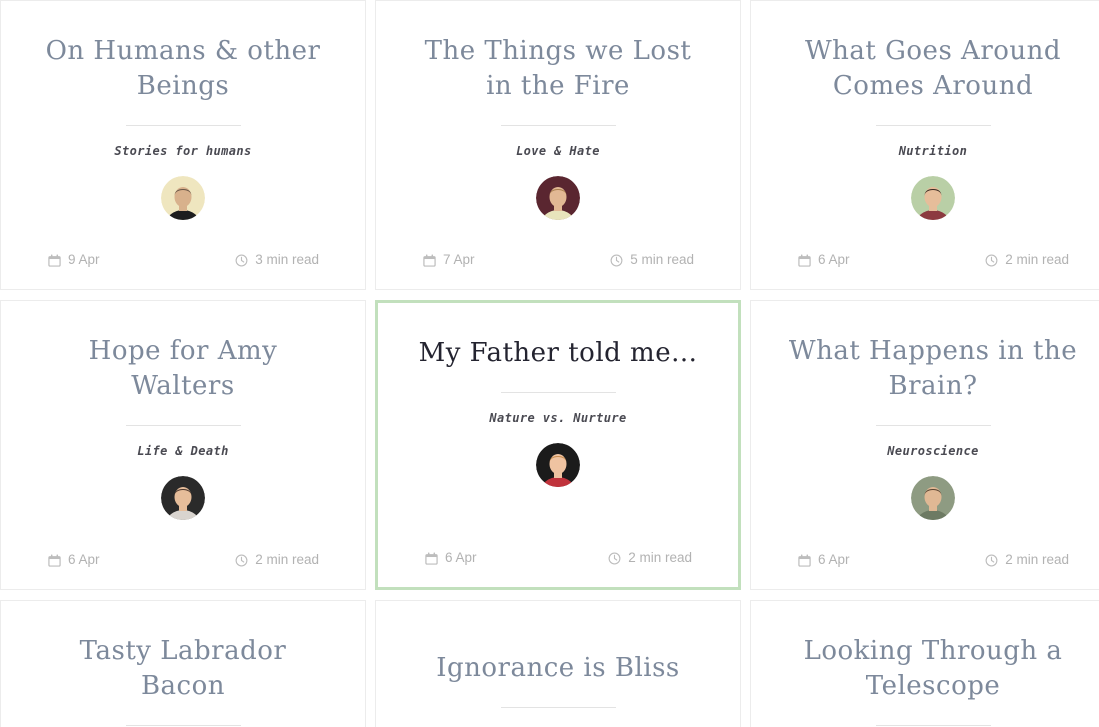  I want to click on card-body: What Goes Around Comes Around Nutrition, so click(925, 127).